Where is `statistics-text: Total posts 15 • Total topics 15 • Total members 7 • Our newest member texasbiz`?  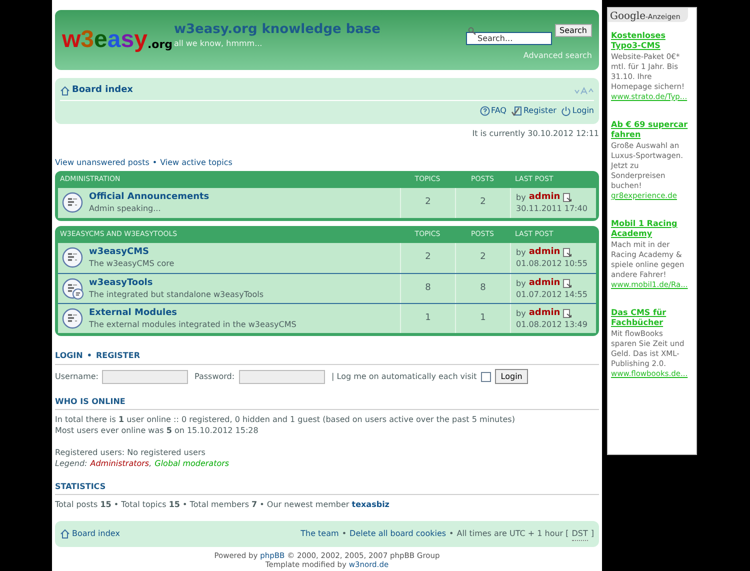
statistics-text: Total posts 15 • Total topics 15 • Total members 7 • Our newest member texasbiz is located at coordinates (222, 504).